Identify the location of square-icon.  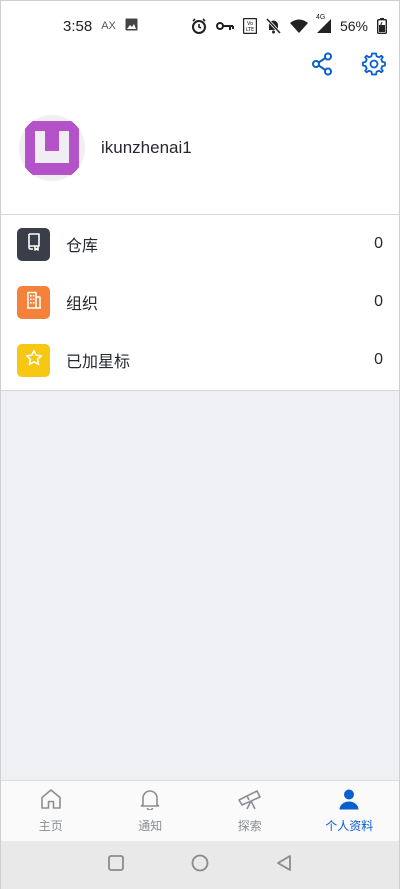
(116, 865).